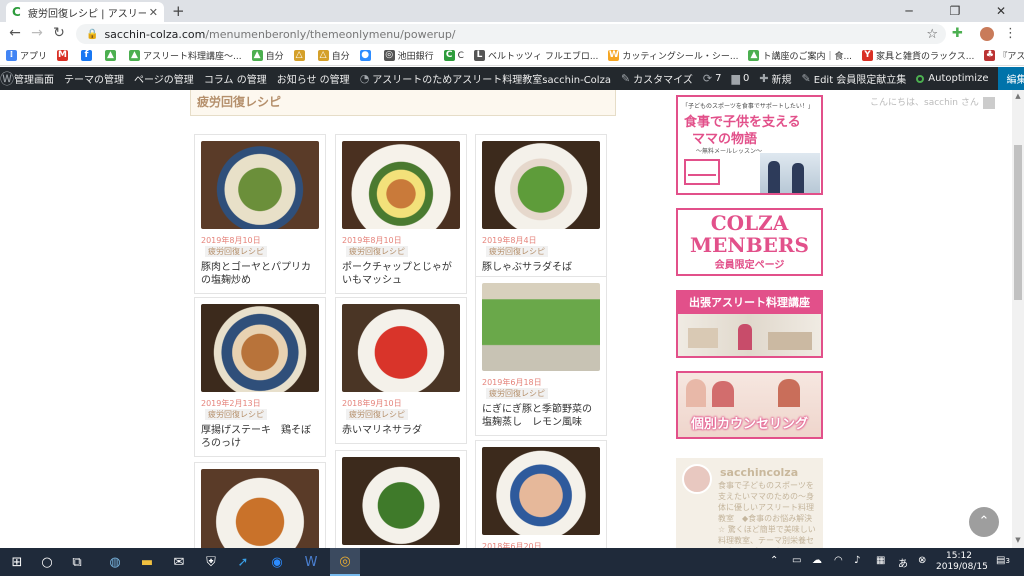 Image resolution: width=1024 pixels, height=576 pixels. What do you see at coordinates (987, 34) in the screenshot?
I see `profile-avatar` at bounding box center [987, 34].